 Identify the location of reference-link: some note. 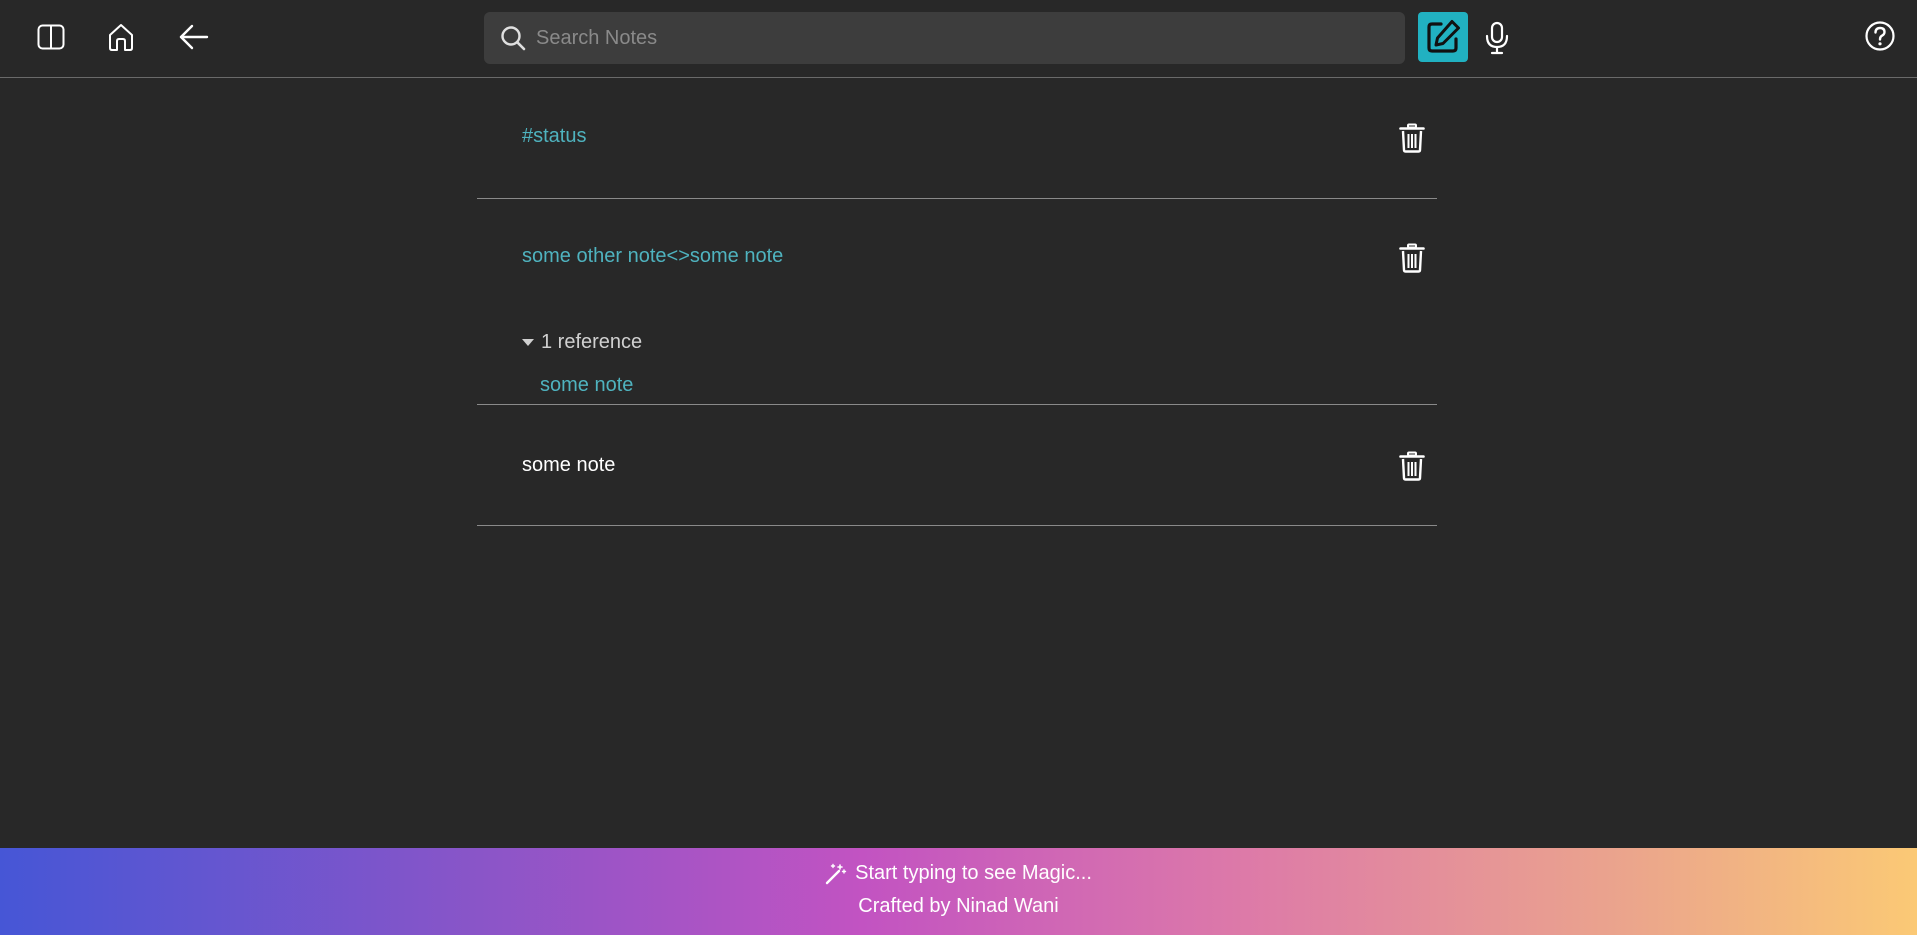
(586, 385).